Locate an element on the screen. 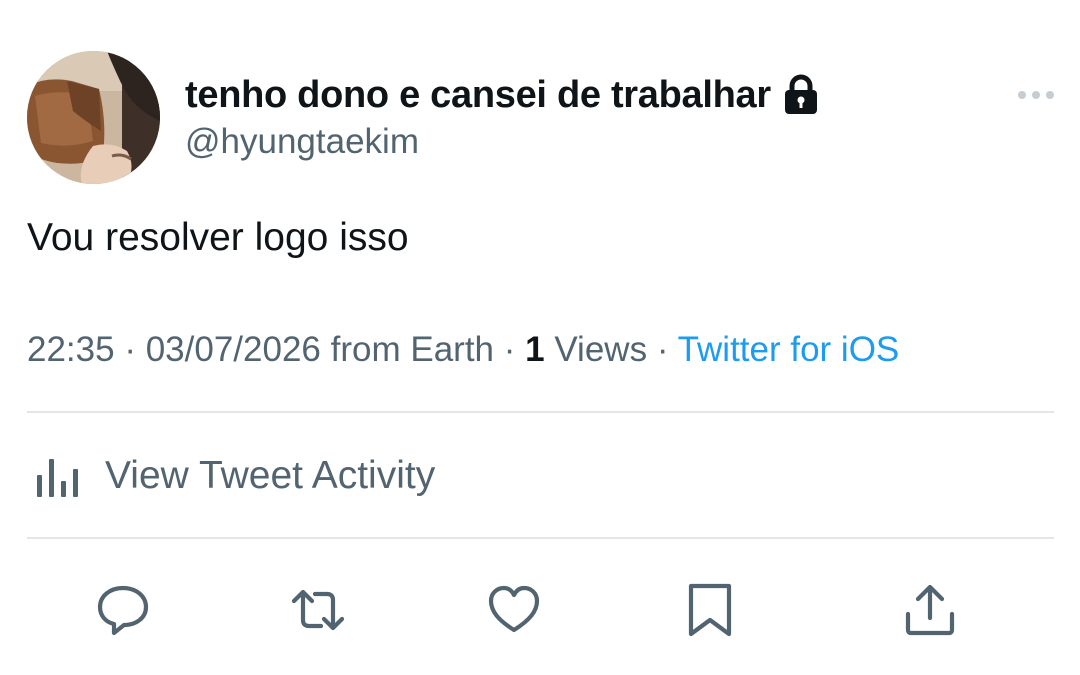  tweet-location: from Earth is located at coordinates (412, 349).